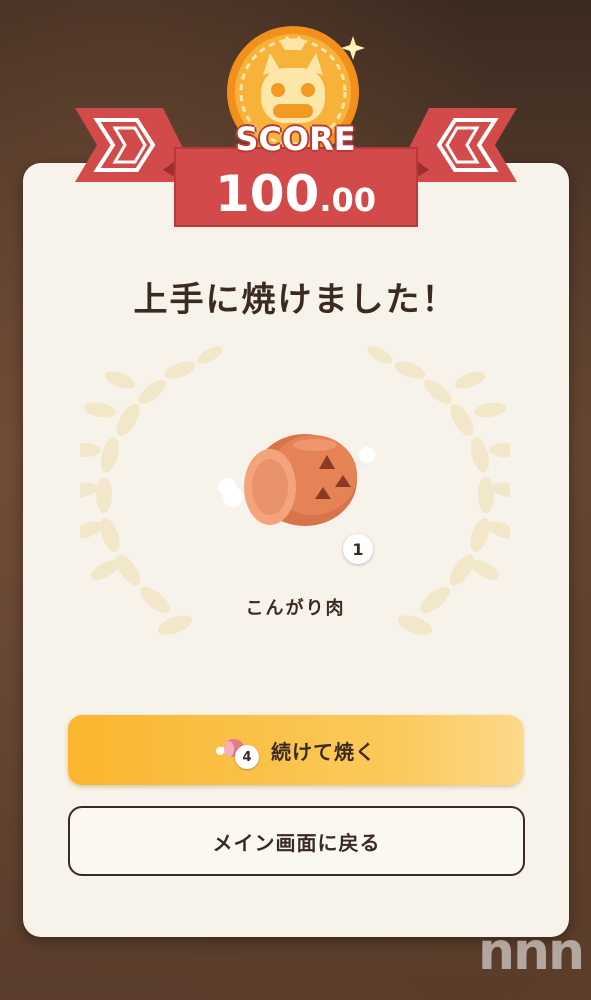 The image size is (591, 1000). What do you see at coordinates (348, 200) in the screenshot?
I see `score-decimal: .00` at bounding box center [348, 200].